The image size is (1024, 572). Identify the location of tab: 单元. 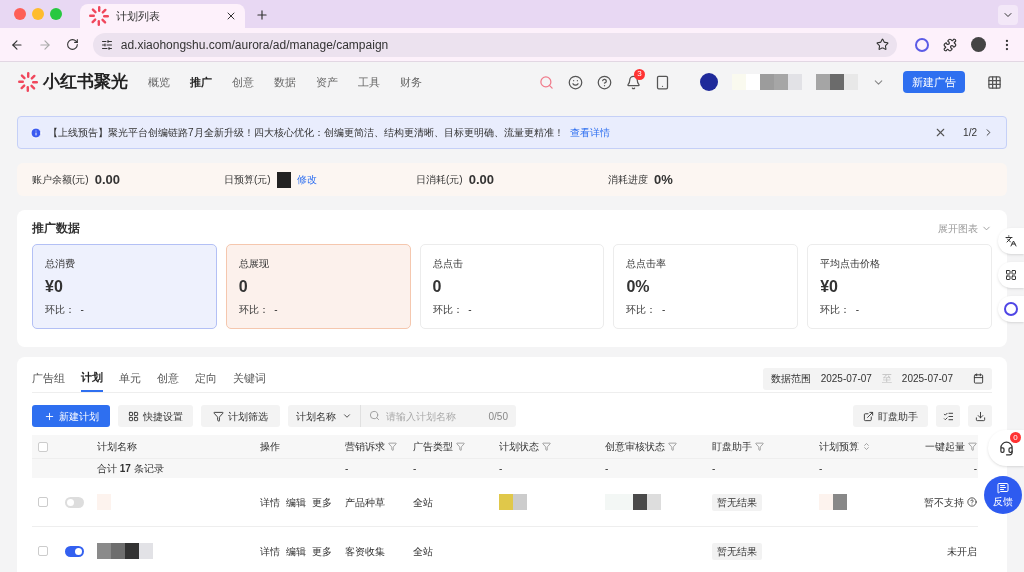
(130, 378).